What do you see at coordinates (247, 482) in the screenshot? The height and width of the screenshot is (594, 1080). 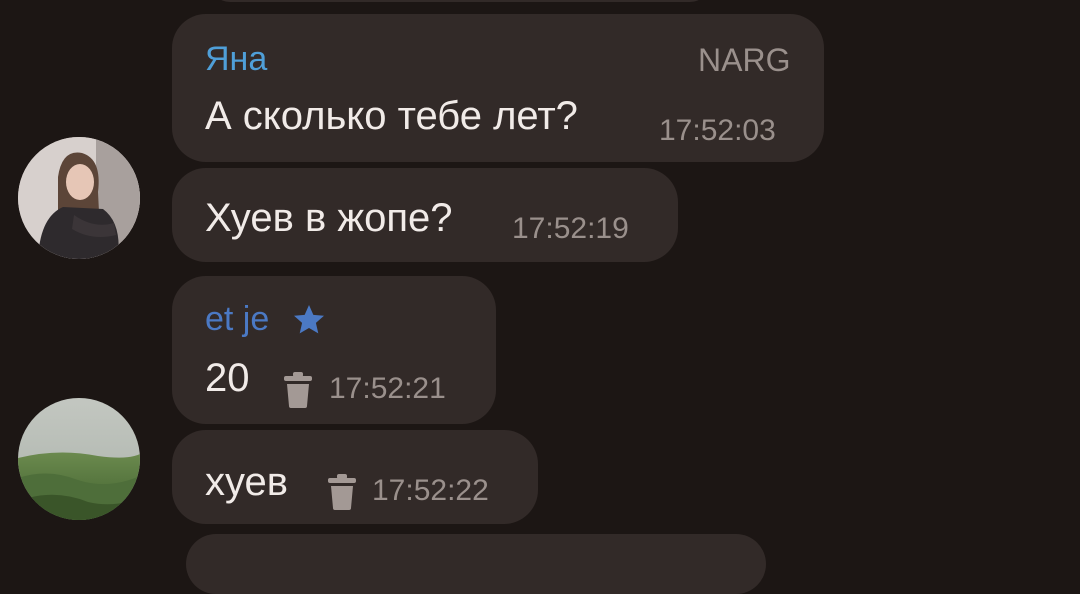 I see `message-text: хуев` at bounding box center [247, 482].